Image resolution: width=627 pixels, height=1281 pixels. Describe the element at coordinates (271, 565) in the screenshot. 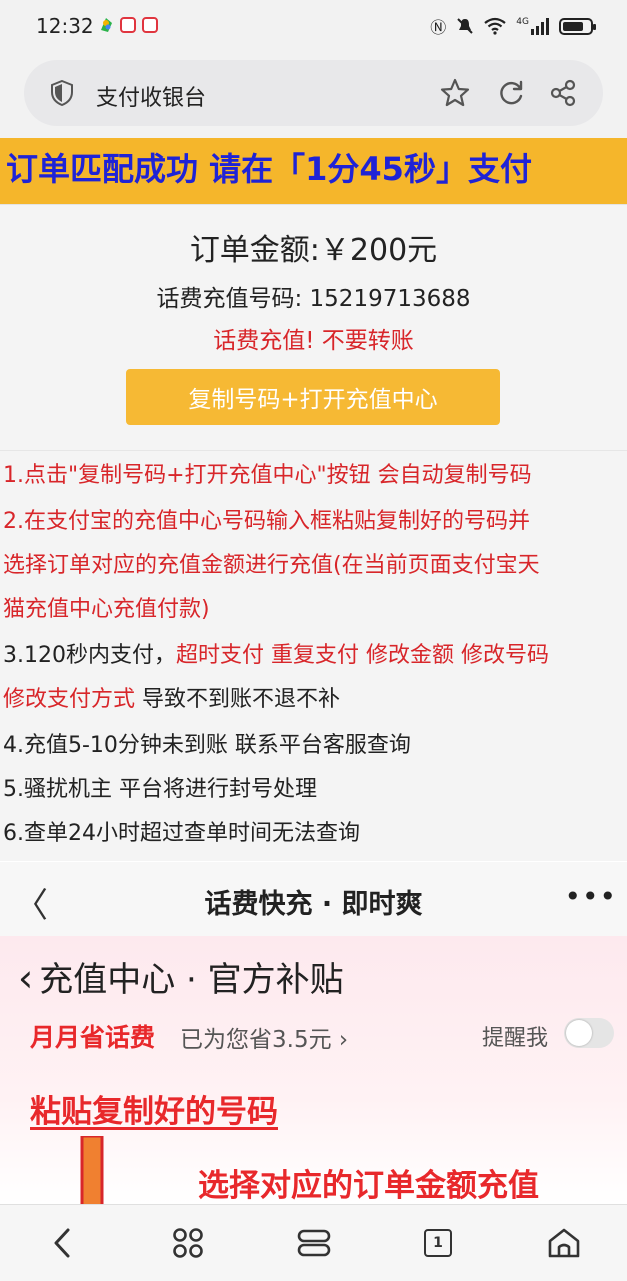

I see `instruction-line: 选择订单对应的充值金额进行充值(在当前页面支付宝天` at that location.